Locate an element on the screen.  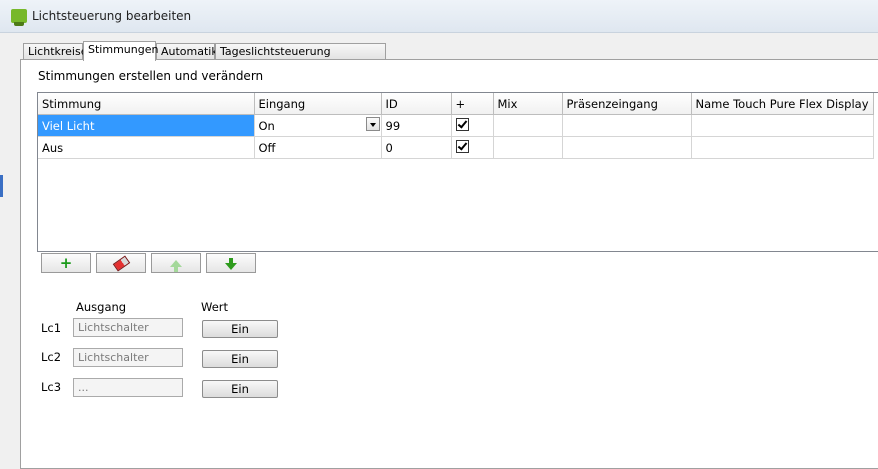
plus-icon: + is located at coordinates (66, 262).